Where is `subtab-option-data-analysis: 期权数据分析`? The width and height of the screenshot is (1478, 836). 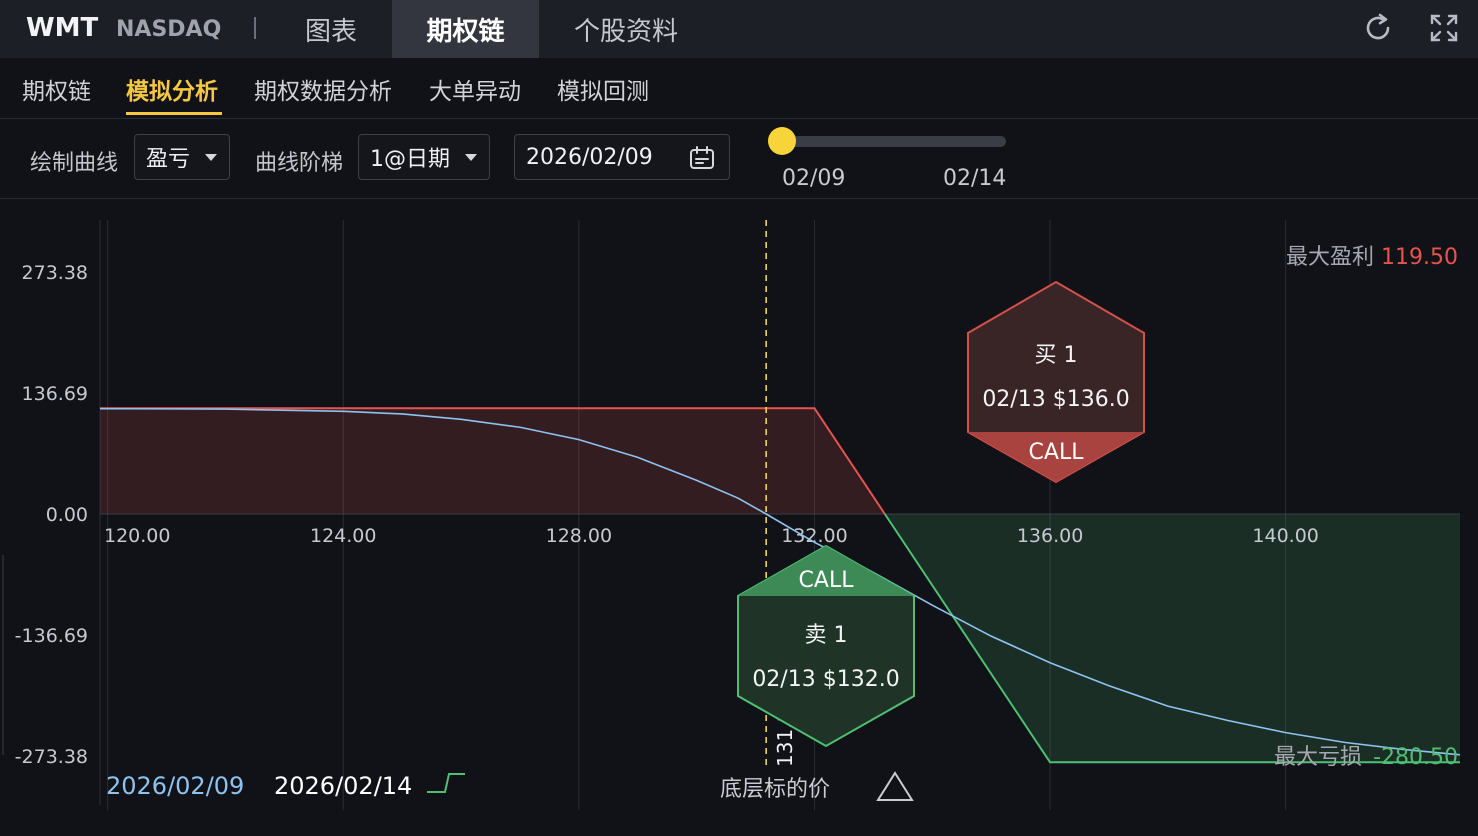 subtab-option-data-analysis: 期权数据分析 is located at coordinates (323, 89).